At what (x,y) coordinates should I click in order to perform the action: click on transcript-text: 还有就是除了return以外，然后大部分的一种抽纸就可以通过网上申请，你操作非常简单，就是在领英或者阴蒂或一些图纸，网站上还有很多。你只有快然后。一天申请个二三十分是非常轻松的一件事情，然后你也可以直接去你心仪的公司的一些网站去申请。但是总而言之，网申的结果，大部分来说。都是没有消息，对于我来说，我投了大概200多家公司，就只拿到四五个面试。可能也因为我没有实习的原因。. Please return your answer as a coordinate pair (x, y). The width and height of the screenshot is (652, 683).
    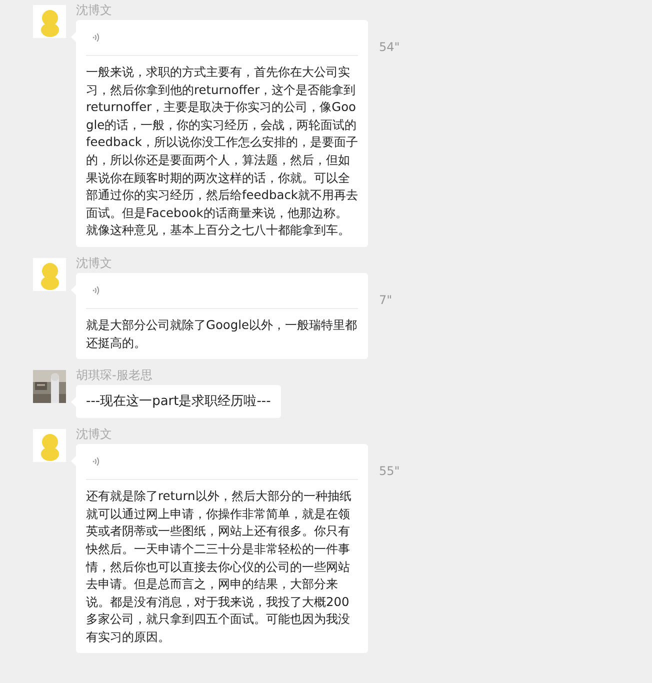
    Looking at the image, I should click on (219, 567).